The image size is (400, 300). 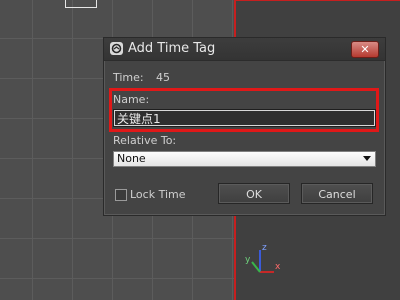 What do you see at coordinates (278, 267) in the screenshot?
I see `gizmo-x-label: x` at bounding box center [278, 267].